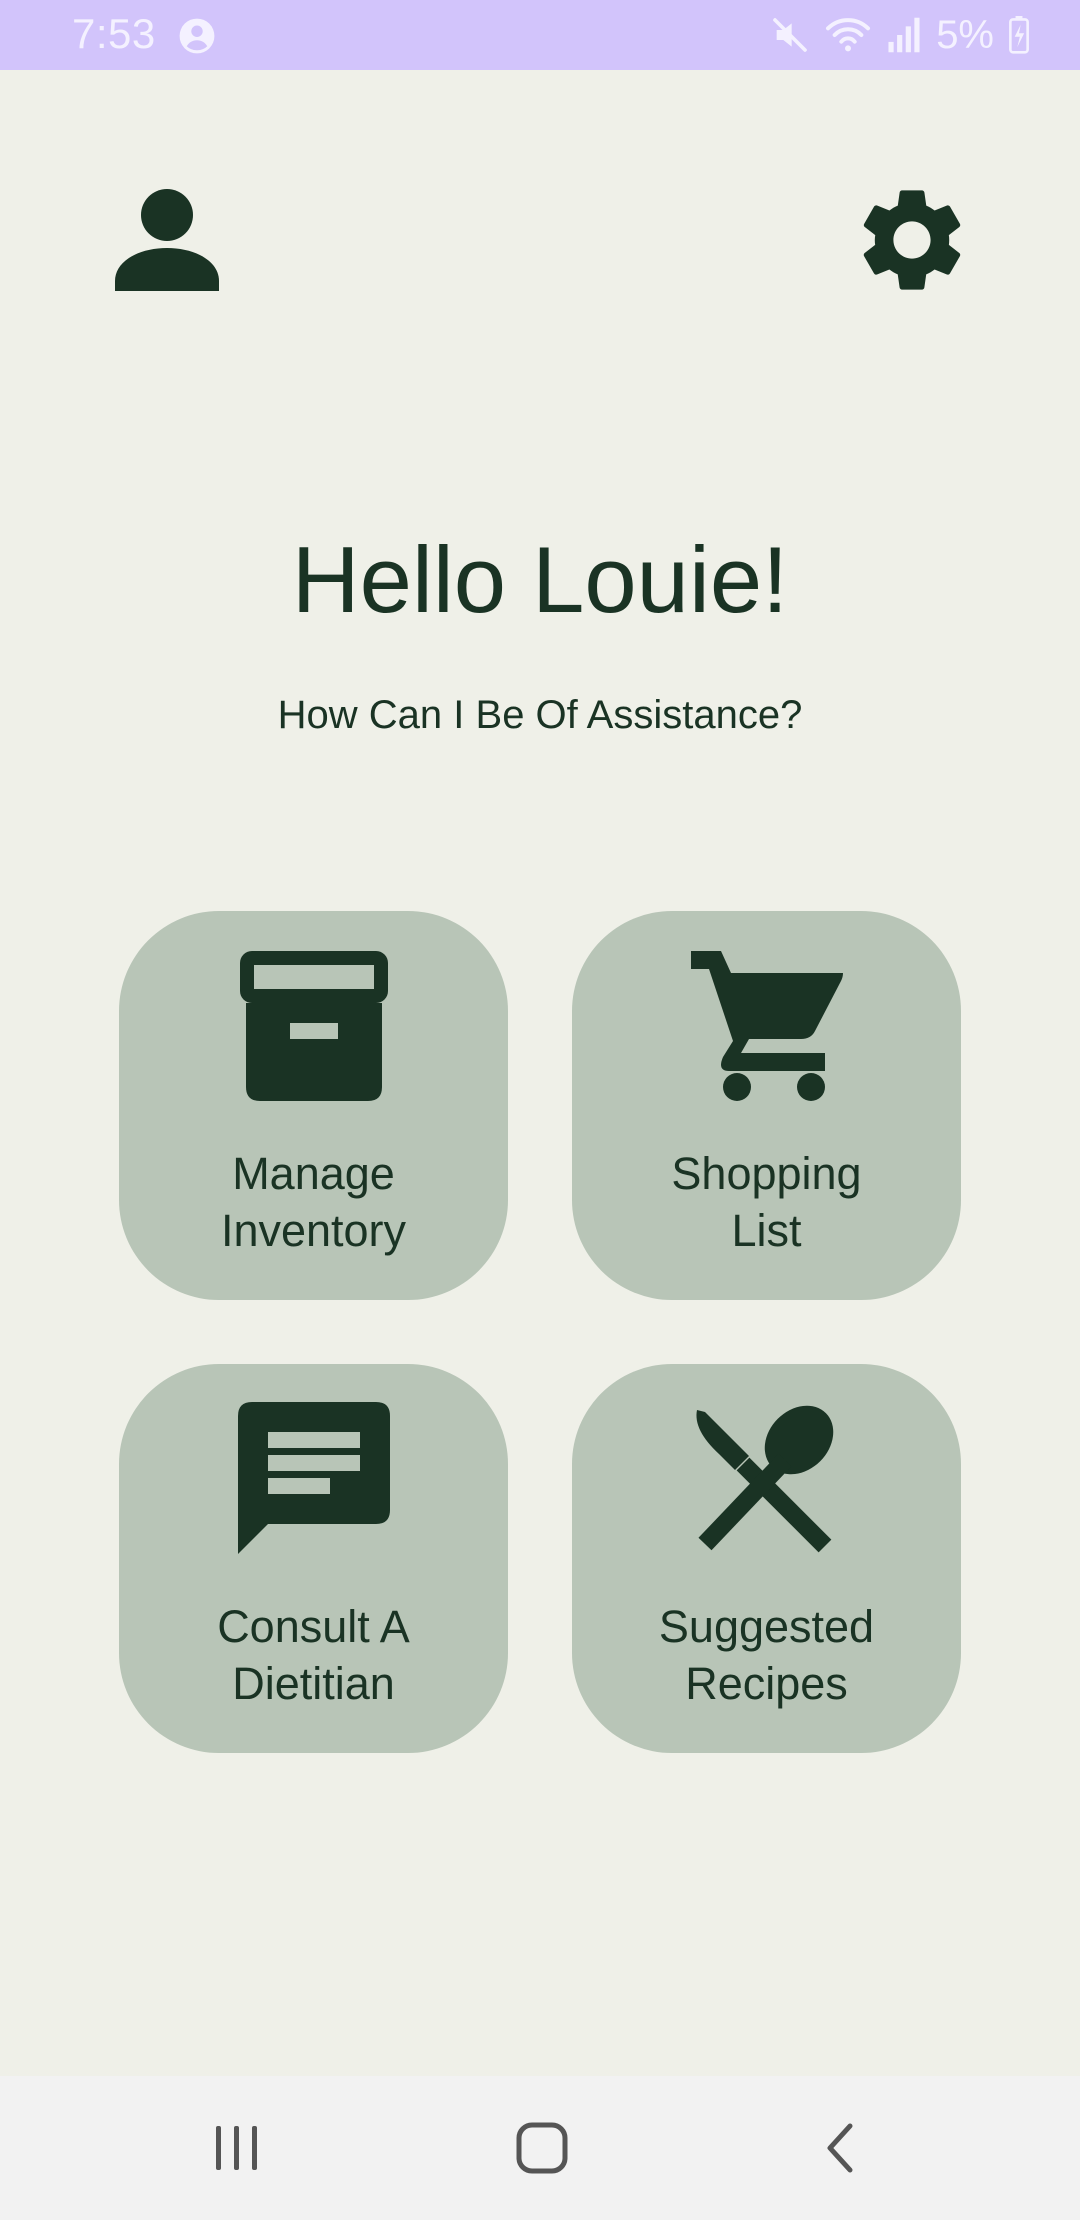 Image resolution: width=1080 pixels, height=2220 pixels. I want to click on shopping-list-button: Shopping List, so click(766, 1105).